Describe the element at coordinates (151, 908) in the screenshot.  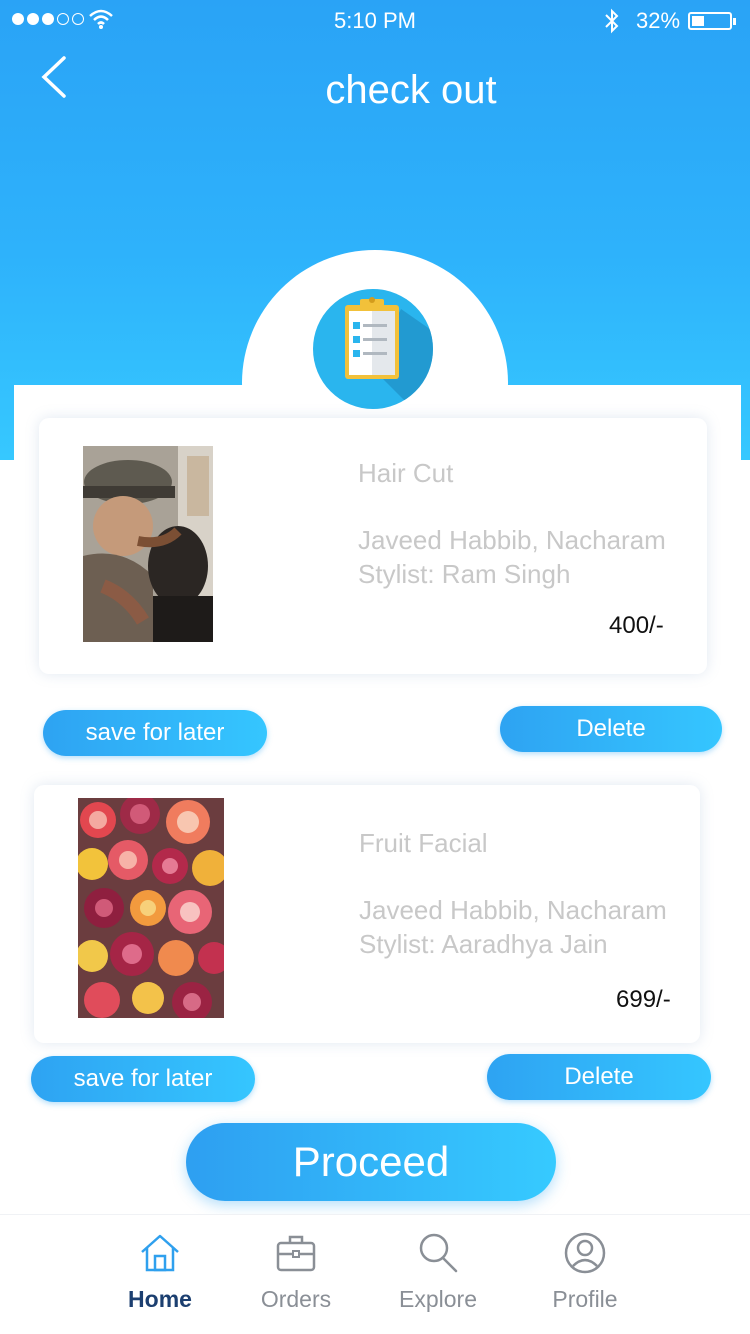
I see `fruit-facial-image` at that location.